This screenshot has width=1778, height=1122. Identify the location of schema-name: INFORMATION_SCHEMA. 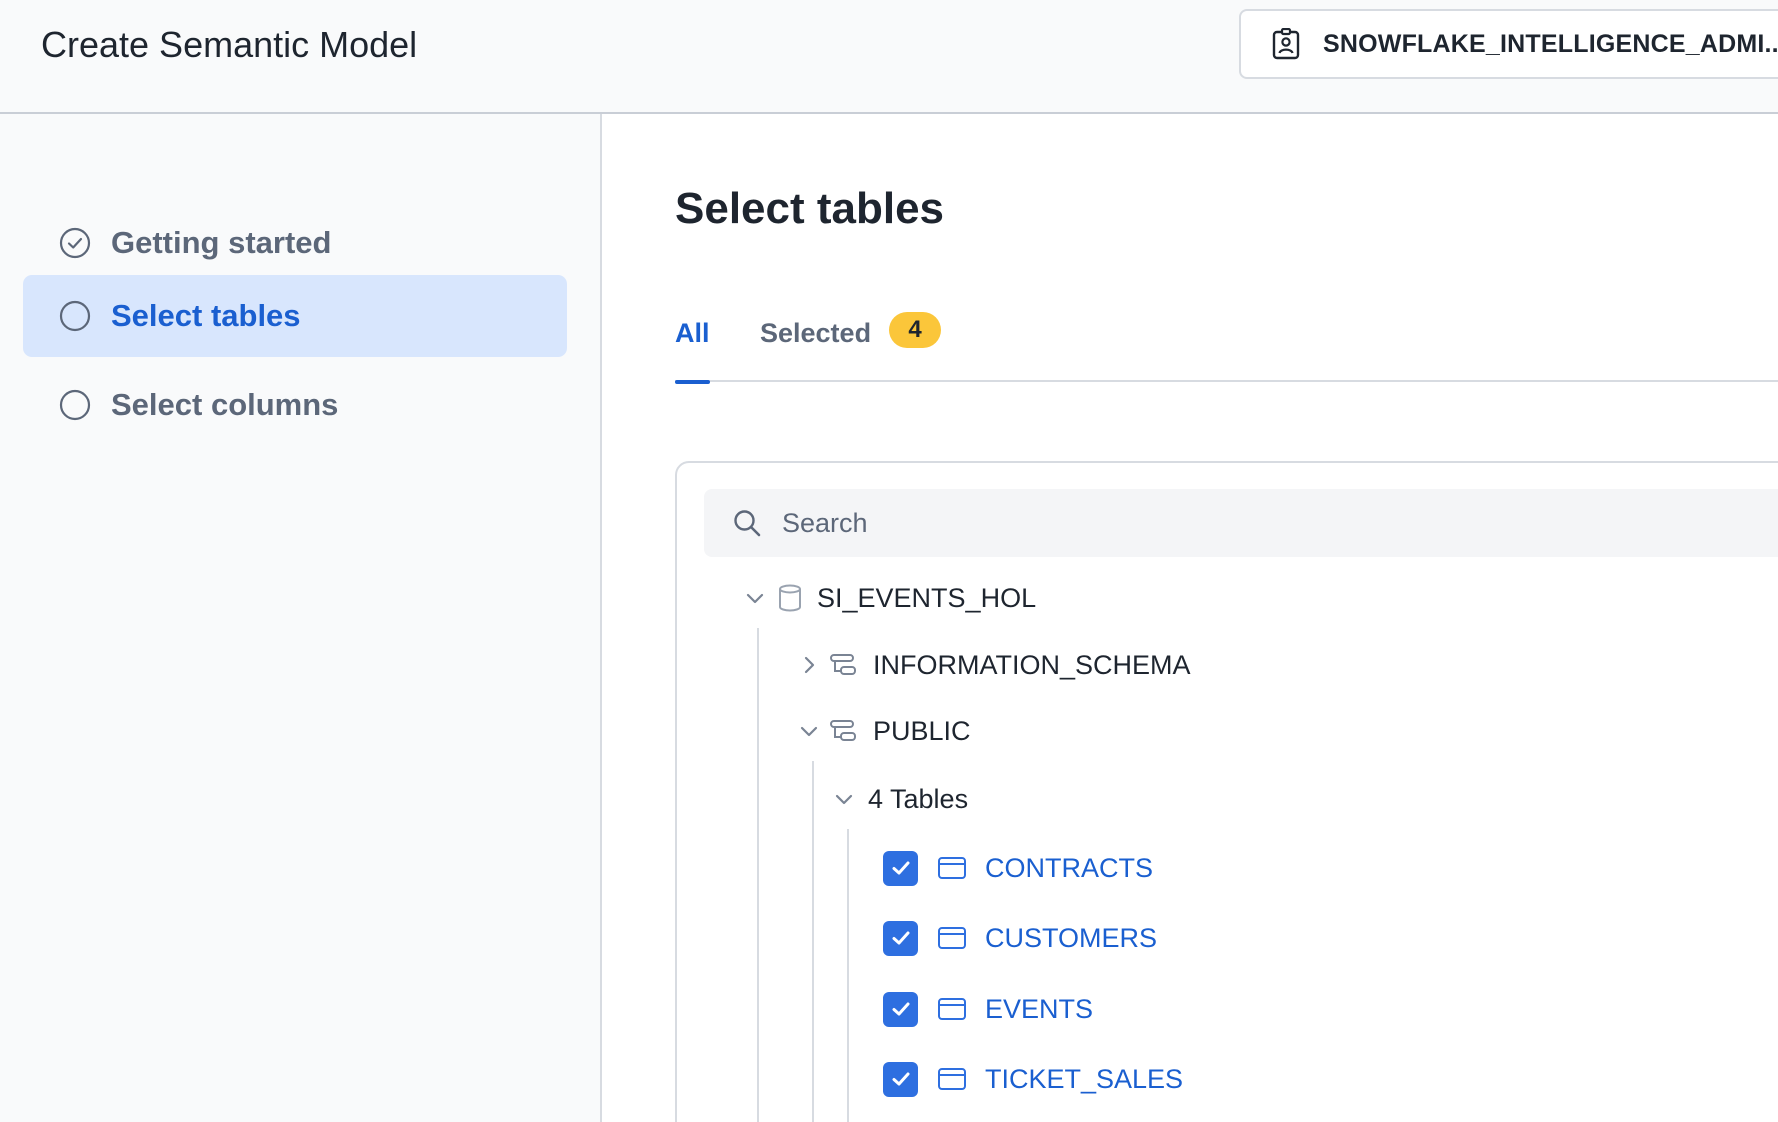
(1032, 664).